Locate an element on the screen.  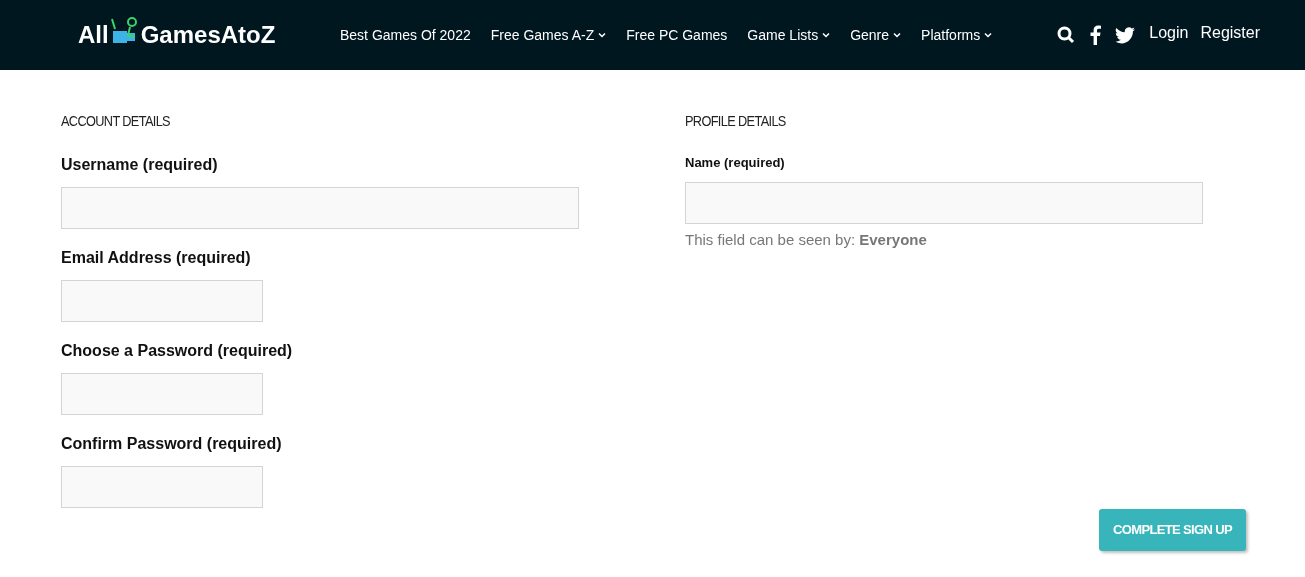
logo-text: All is located at coordinates (93, 35).